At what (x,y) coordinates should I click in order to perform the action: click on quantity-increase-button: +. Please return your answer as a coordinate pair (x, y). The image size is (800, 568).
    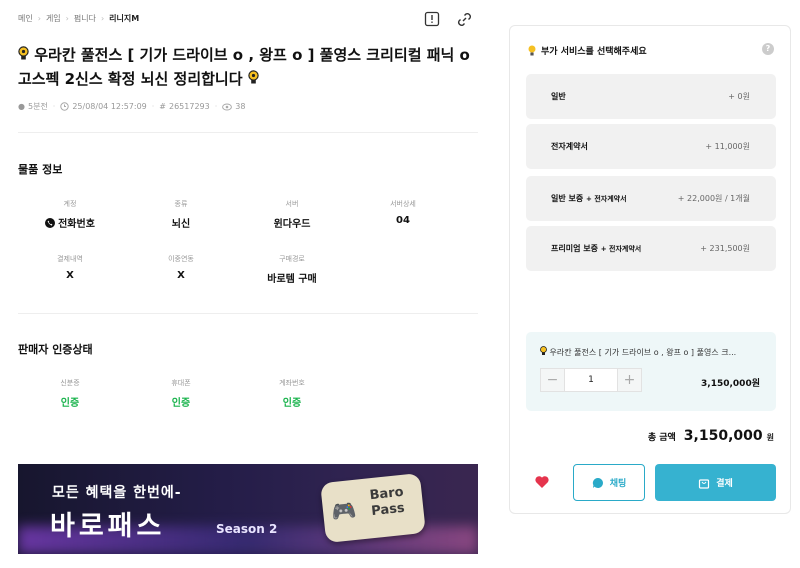
    Looking at the image, I should click on (629, 380).